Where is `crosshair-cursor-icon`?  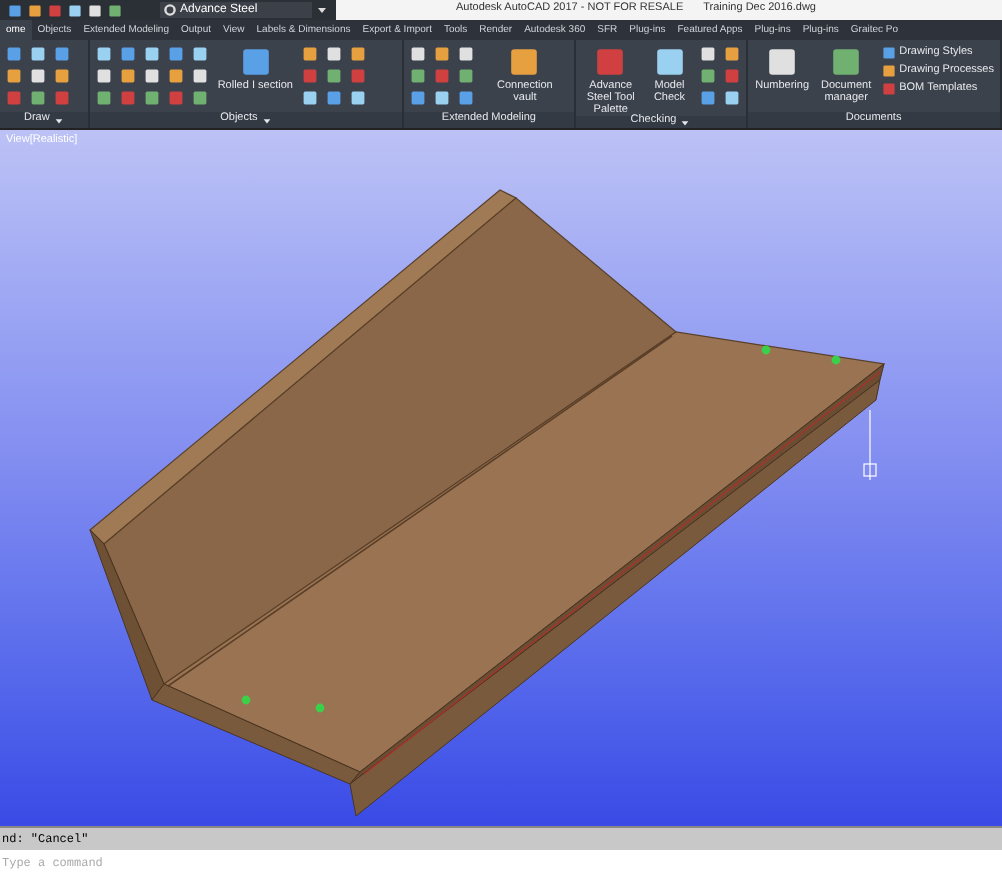 crosshair-cursor-icon is located at coordinates (870, 445).